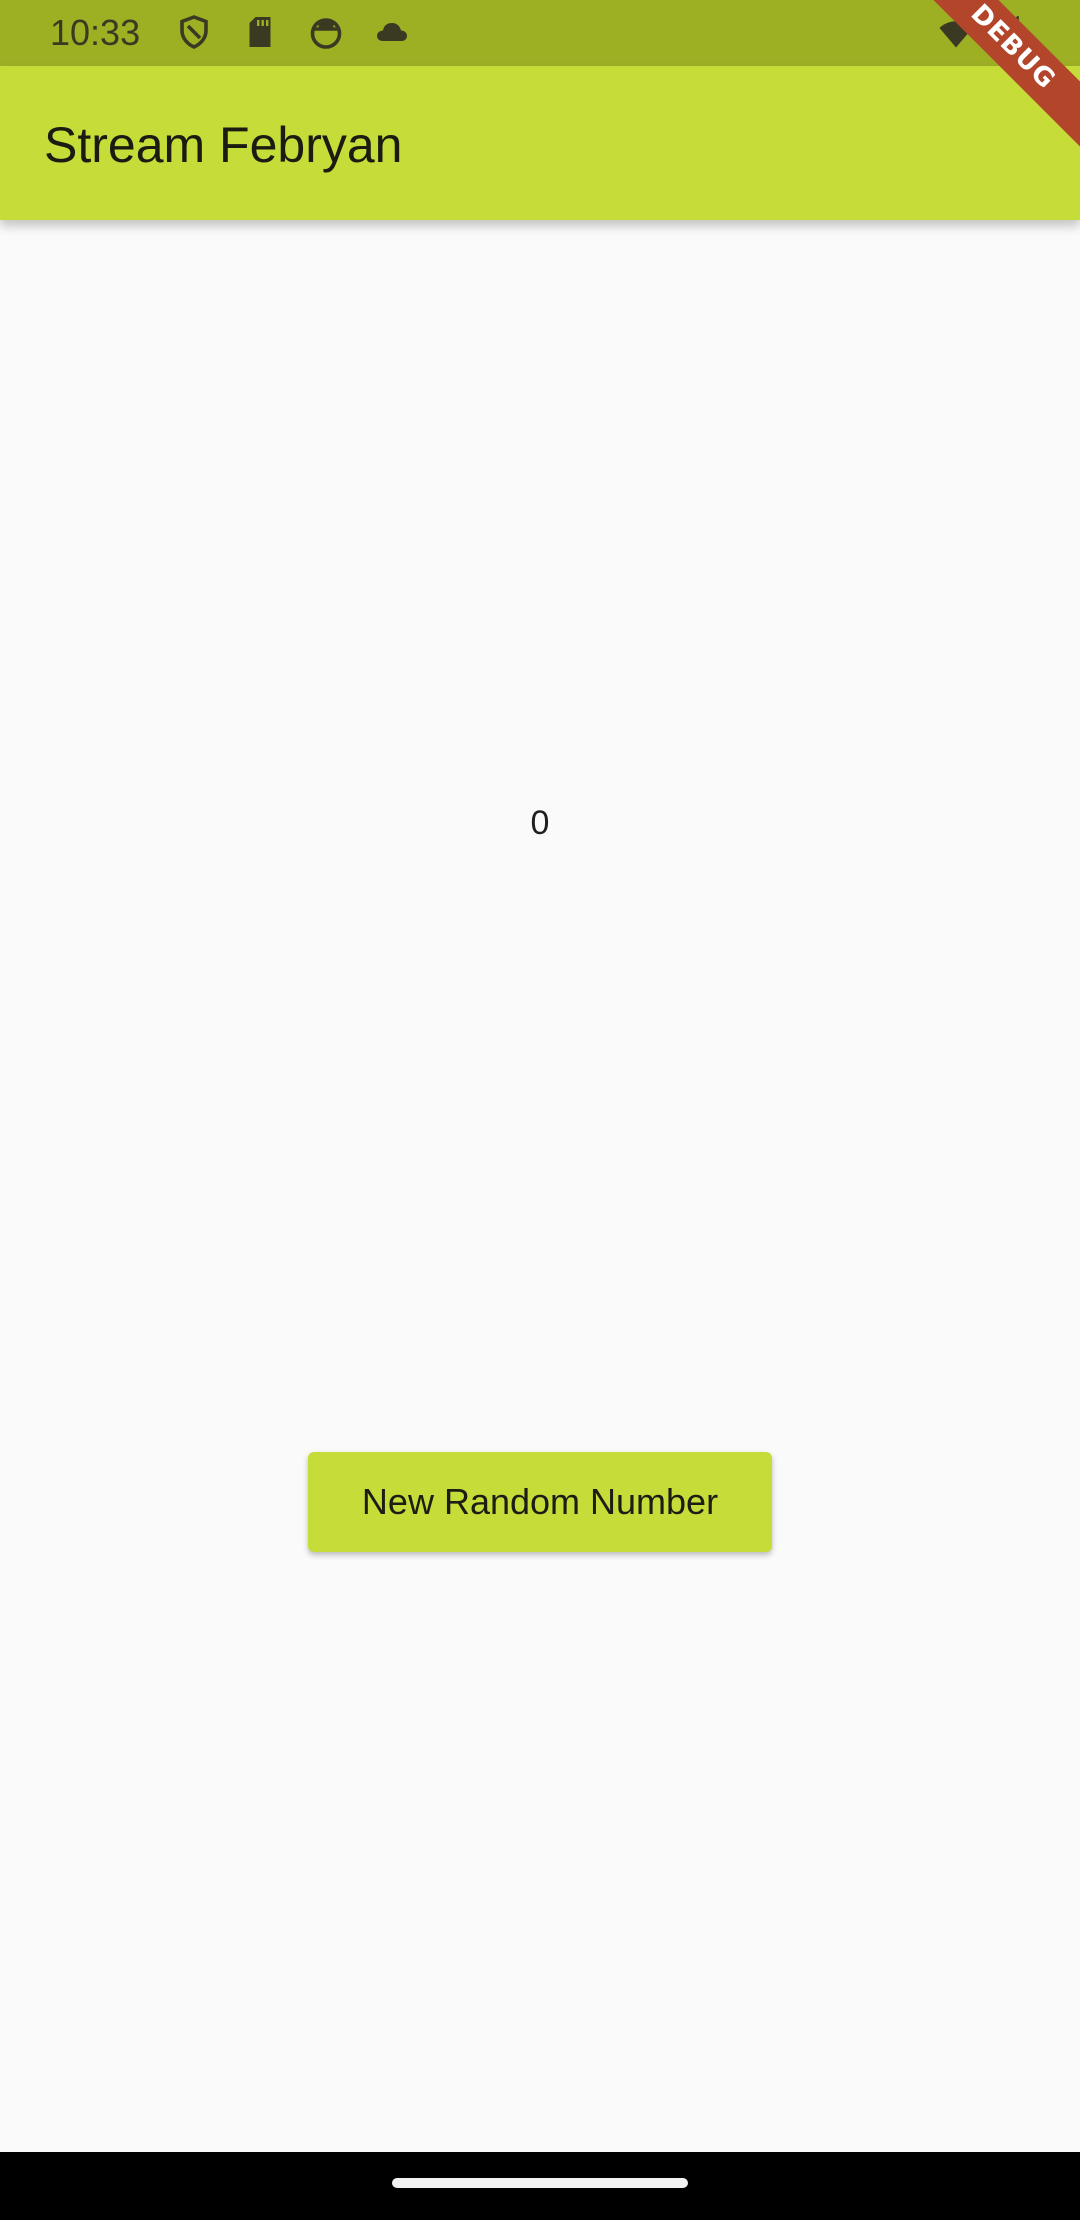  I want to click on random-number-display: 0, so click(540, 823).